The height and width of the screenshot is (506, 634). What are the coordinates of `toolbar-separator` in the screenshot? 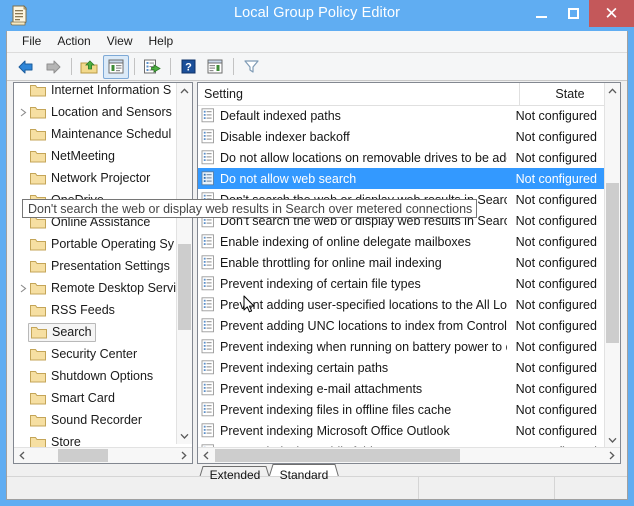 It's located at (233, 66).